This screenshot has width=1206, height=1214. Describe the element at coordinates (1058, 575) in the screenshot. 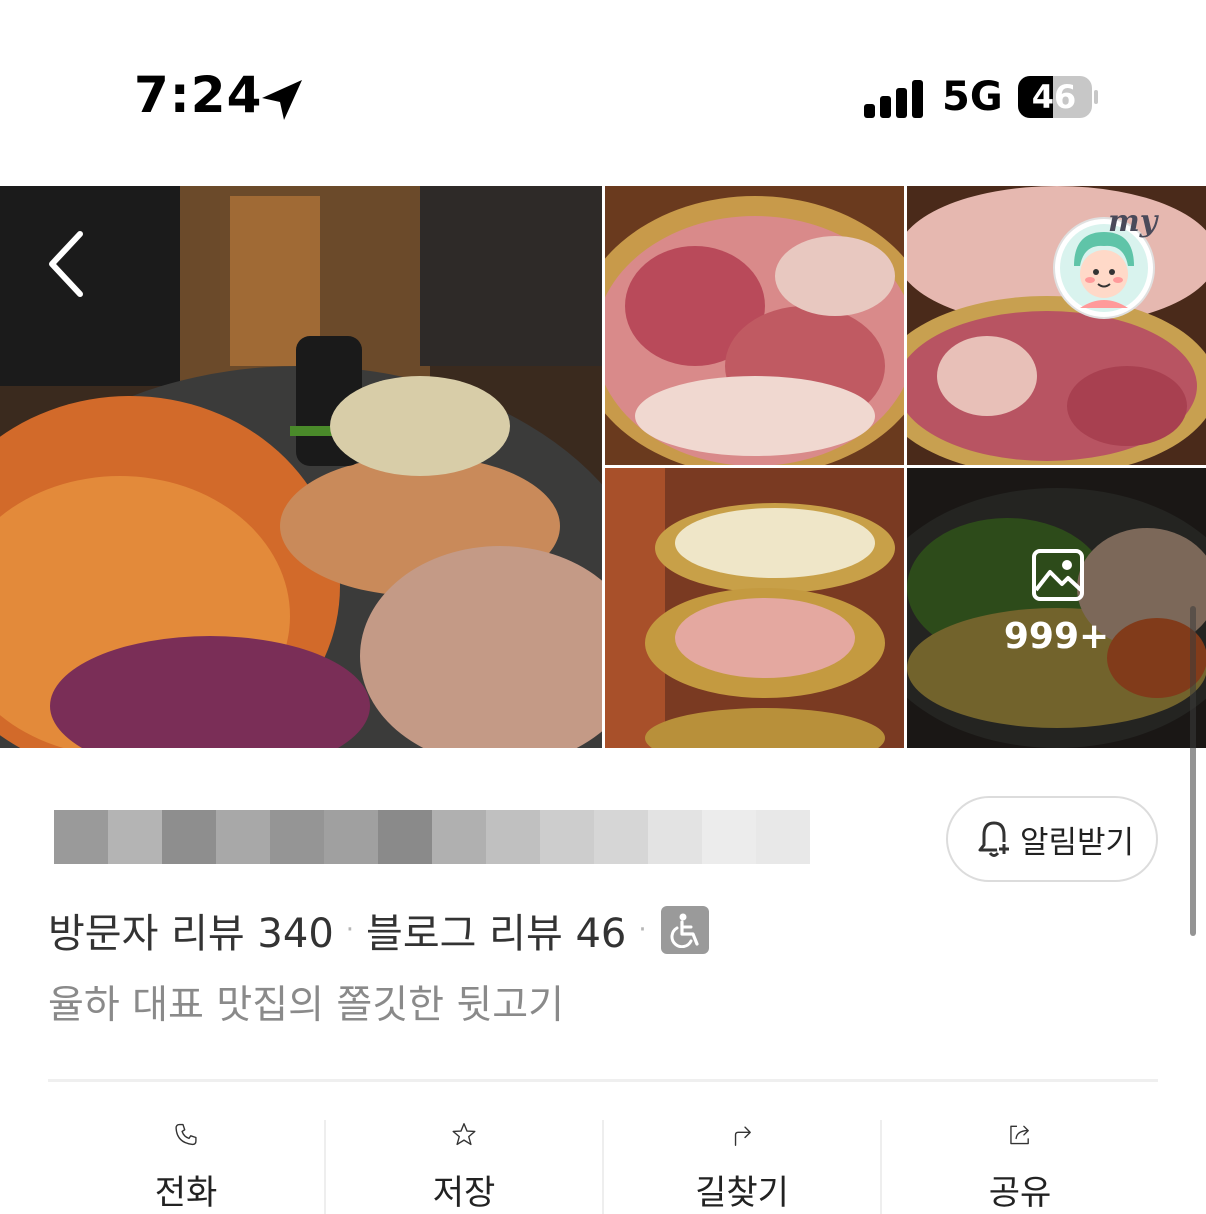

I see `gallery-icon` at that location.